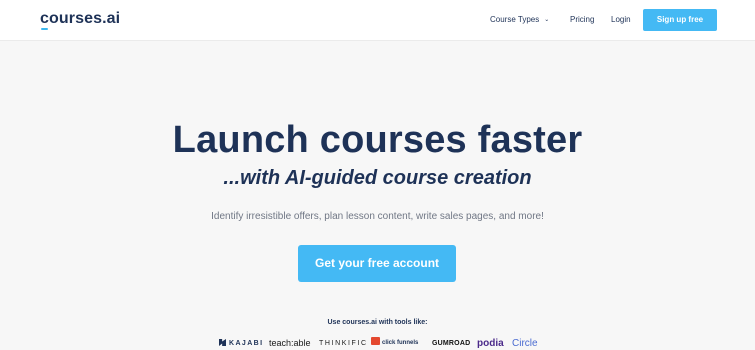  I want to click on logo-word: ourses, so click(76, 18).